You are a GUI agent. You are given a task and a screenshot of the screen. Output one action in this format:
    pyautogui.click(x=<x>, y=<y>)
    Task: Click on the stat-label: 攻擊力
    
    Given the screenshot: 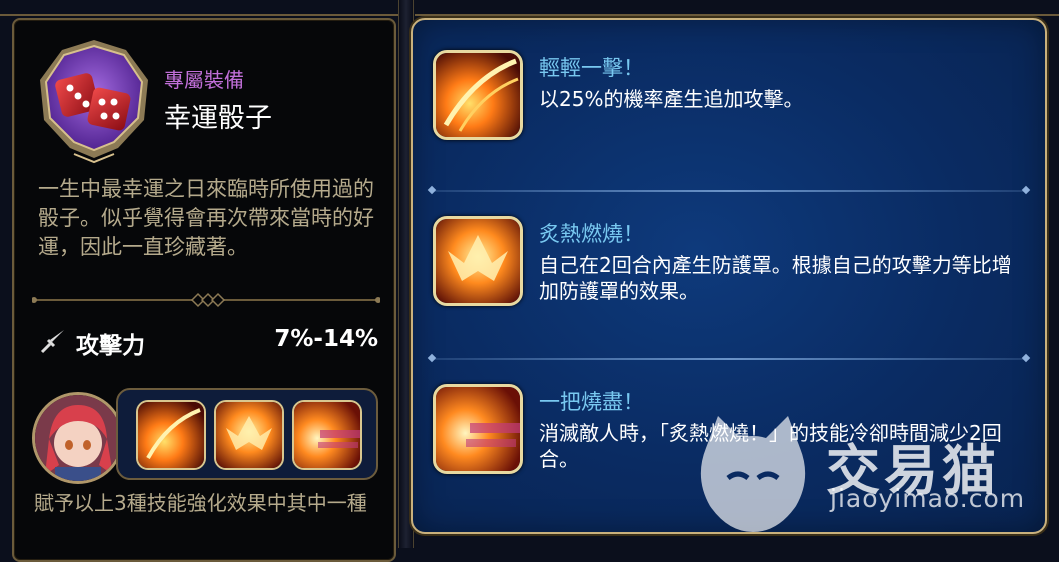 What is the action you would take?
    pyautogui.click(x=110, y=346)
    